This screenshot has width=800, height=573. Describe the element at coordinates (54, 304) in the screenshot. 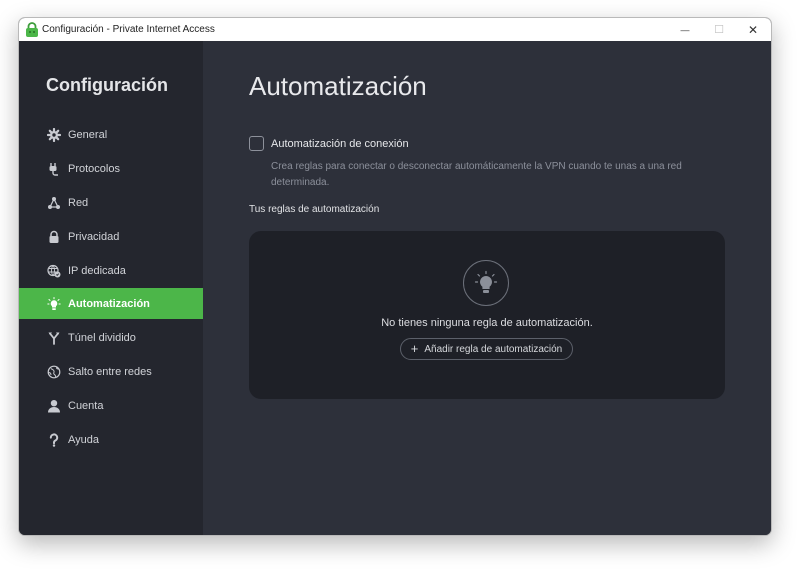

I see `lightbulb-icon` at that location.